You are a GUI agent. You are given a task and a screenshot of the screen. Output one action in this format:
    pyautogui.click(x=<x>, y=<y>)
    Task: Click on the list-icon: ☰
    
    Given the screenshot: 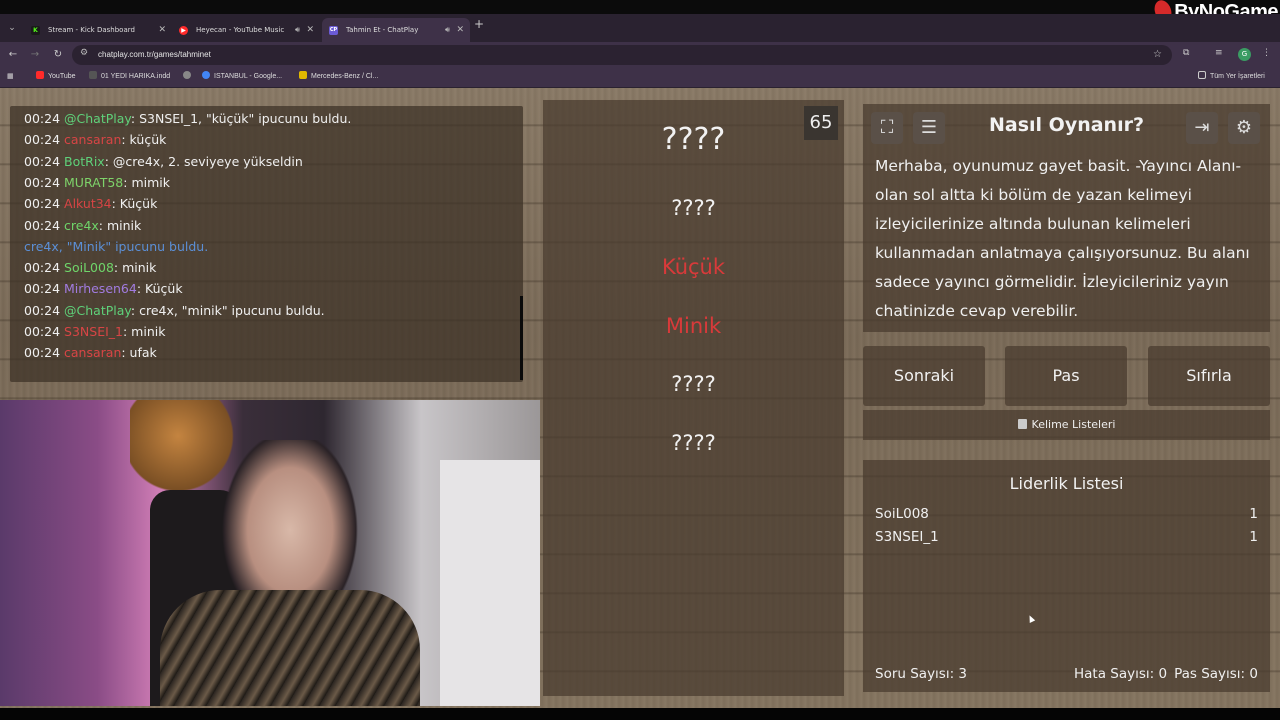 What is the action you would take?
    pyautogui.click(x=929, y=128)
    